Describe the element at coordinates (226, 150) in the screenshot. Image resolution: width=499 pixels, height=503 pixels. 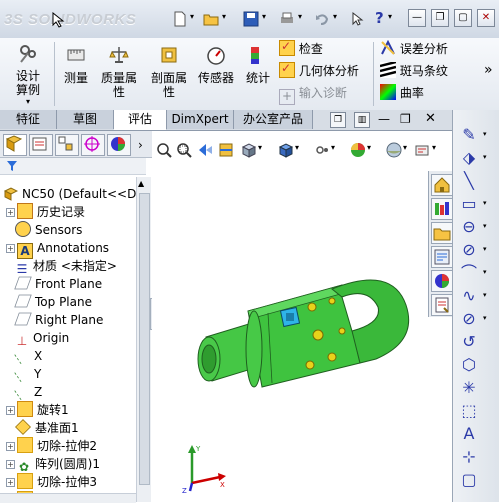
I see `section-view-icon` at that location.